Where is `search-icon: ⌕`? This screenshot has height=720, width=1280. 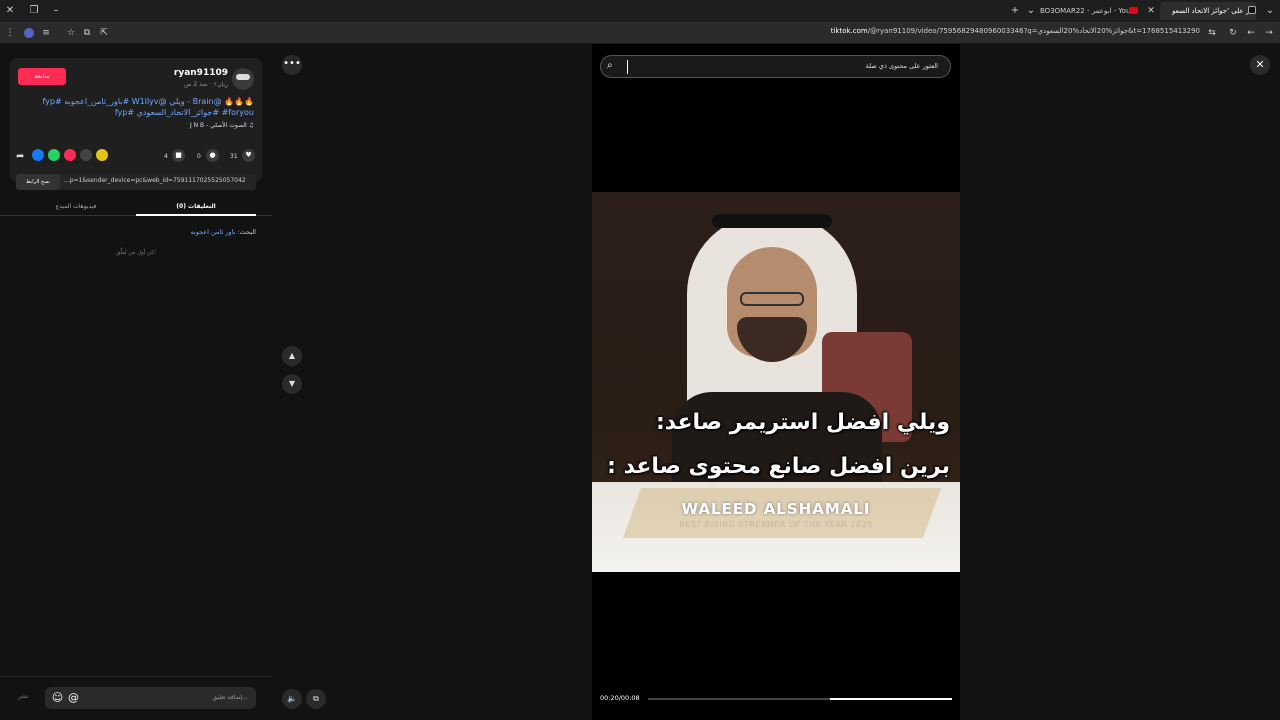 search-icon: ⌕ is located at coordinates (610, 65).